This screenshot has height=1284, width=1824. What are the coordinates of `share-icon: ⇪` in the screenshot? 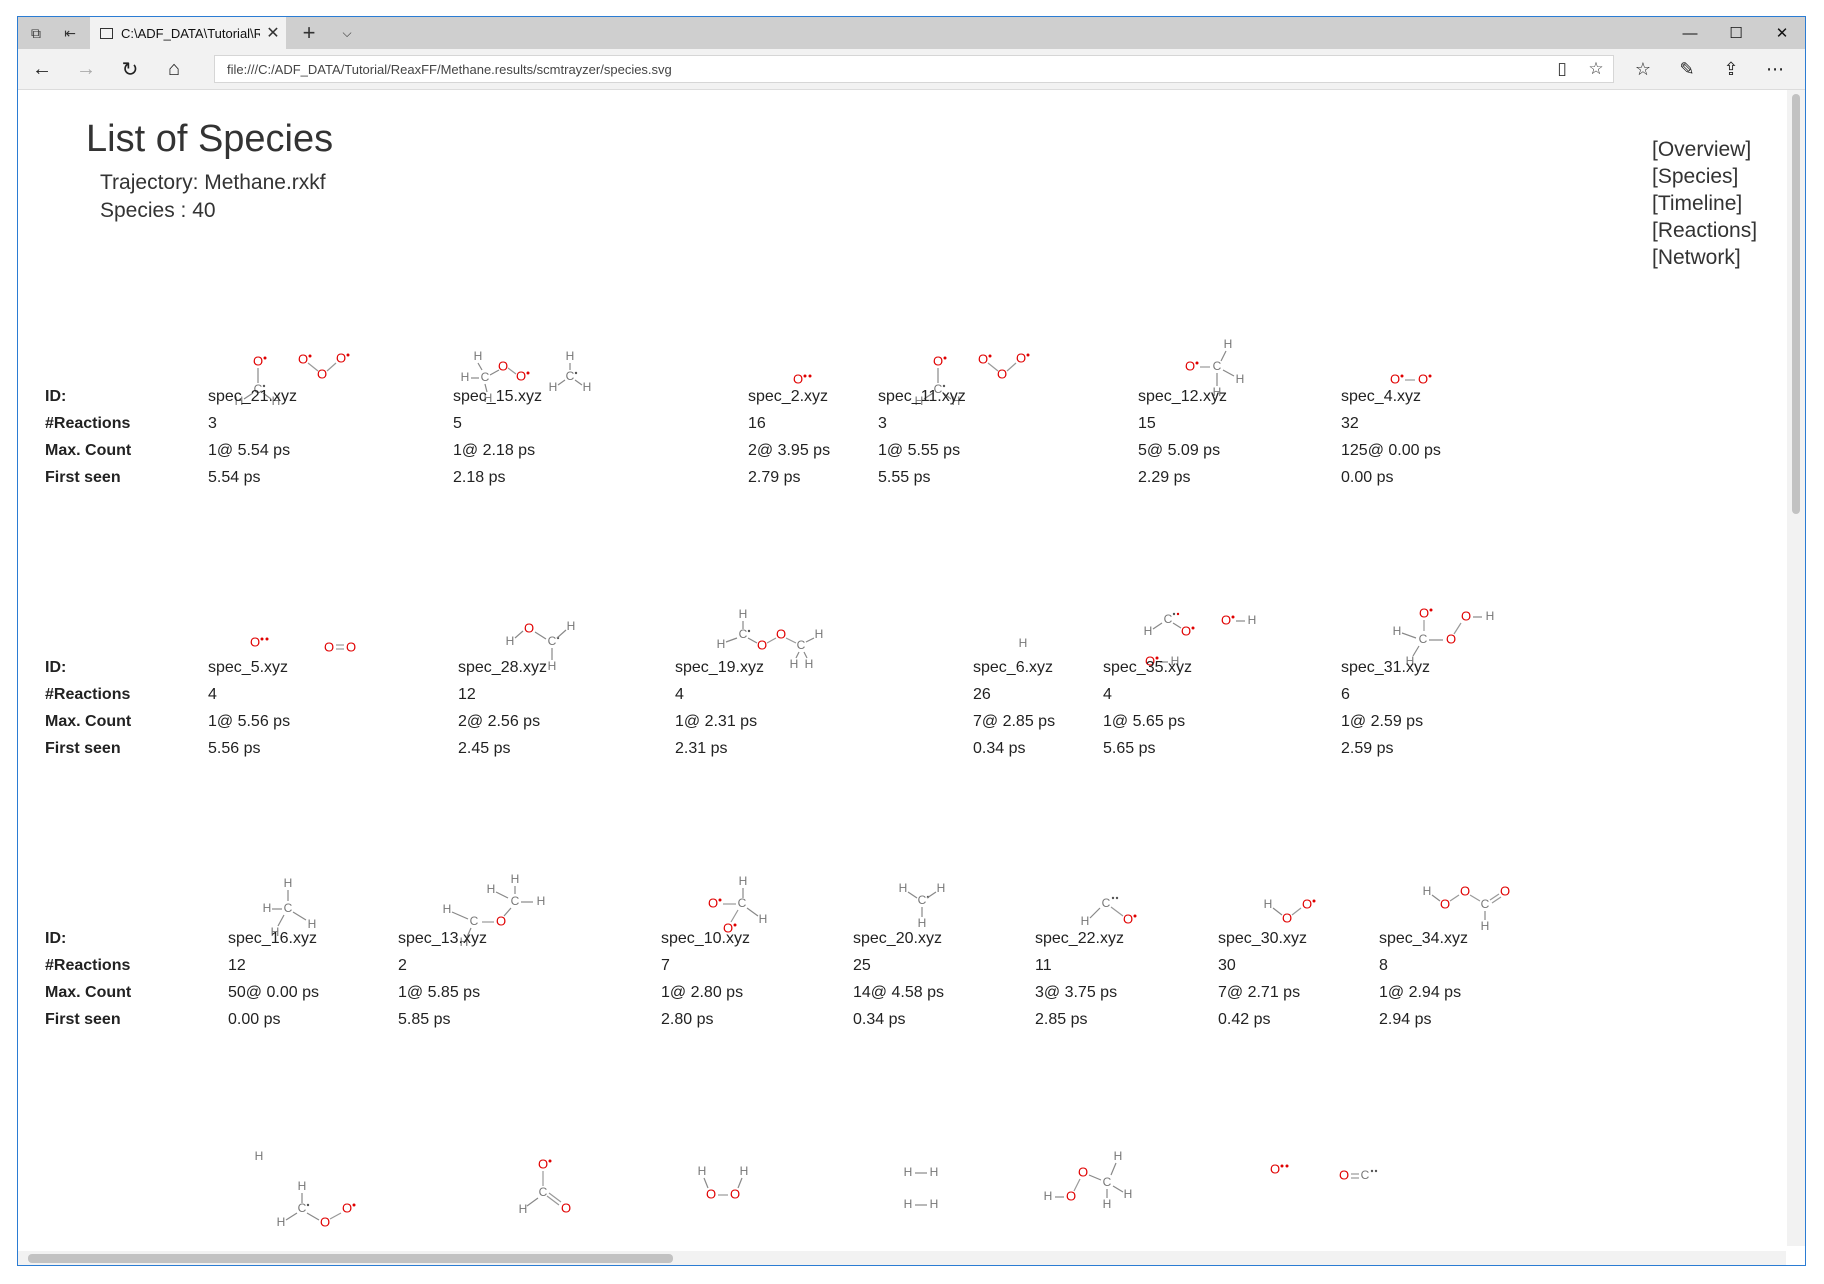 It's located at (1731, 69).